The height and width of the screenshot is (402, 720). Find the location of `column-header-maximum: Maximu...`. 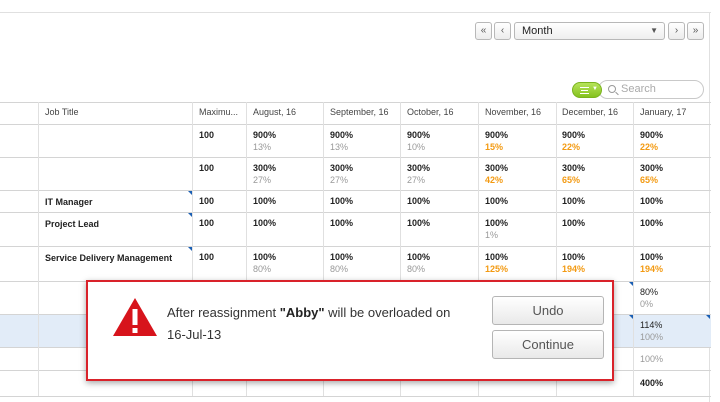

column-header-maximum: Maximu... is located at coordinates (218, 112).